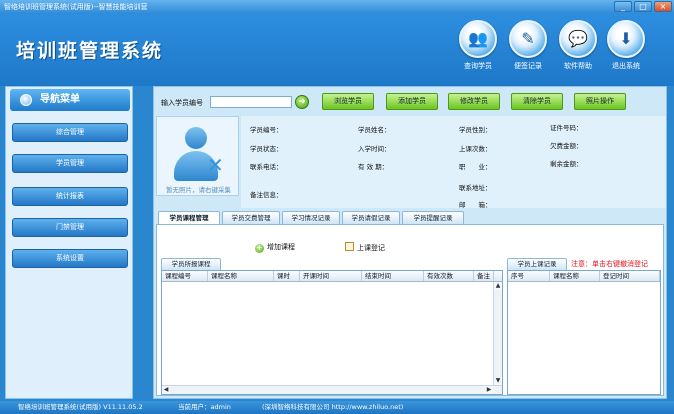 The image size is (674, 414). Describe the element at coordinates (191, 264) in the screenshot. I see `courses-caption-tab: 学员所报课程` at that location.